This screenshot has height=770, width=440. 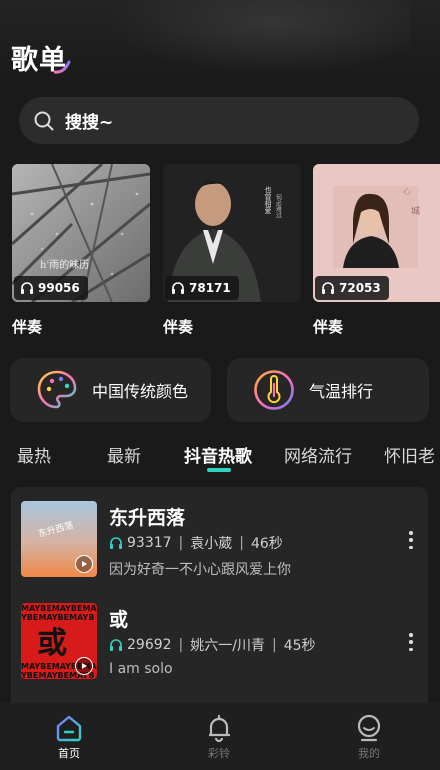 What do you see at coordinates (219, 470) in the screenshot?
I see `active-tab-indicator` at bounding box center [219, 470].